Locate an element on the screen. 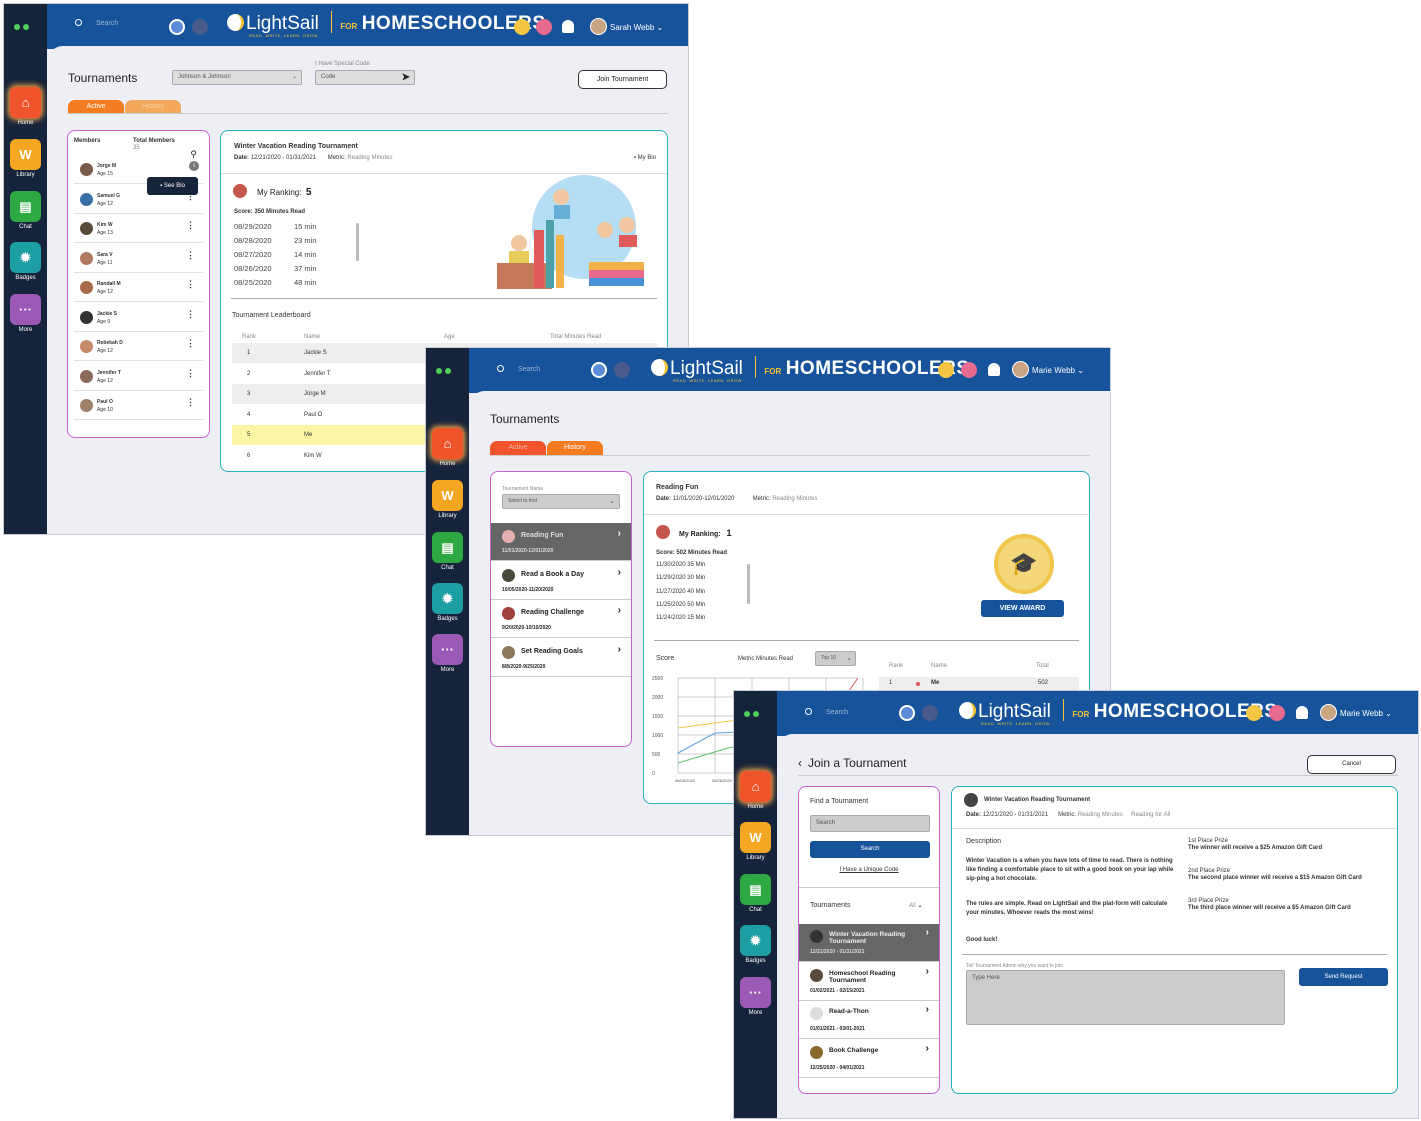 This screenshot has width=1421, height=1121. log-row: 11/24/2020 15 Min is located at coordinates (681, 618).